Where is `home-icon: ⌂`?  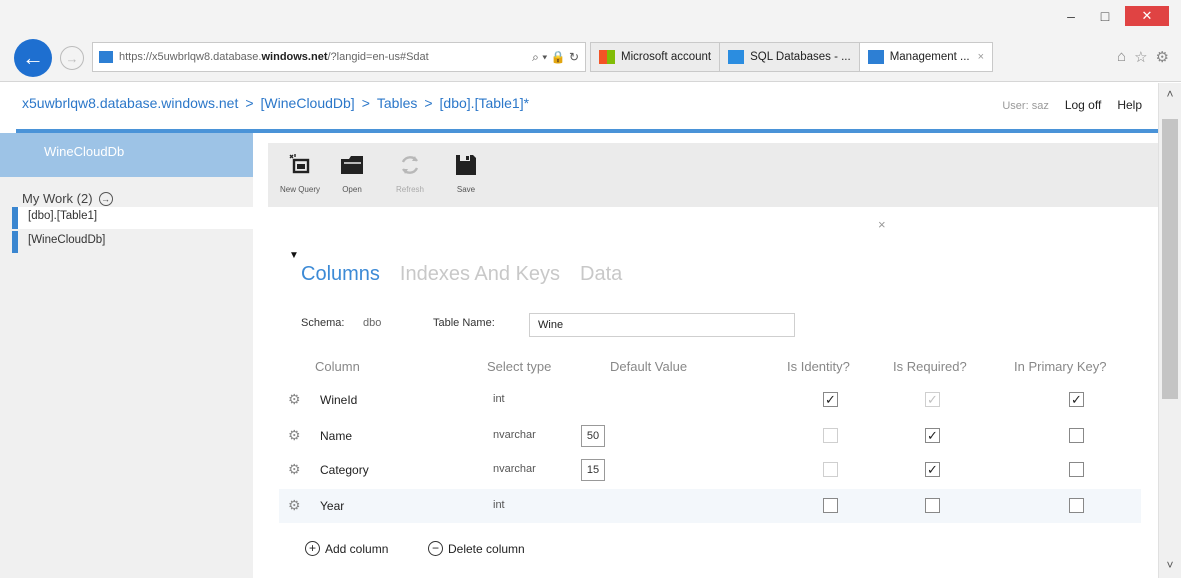
home-icon: ⌂ is located at coordinates (1121, 57).